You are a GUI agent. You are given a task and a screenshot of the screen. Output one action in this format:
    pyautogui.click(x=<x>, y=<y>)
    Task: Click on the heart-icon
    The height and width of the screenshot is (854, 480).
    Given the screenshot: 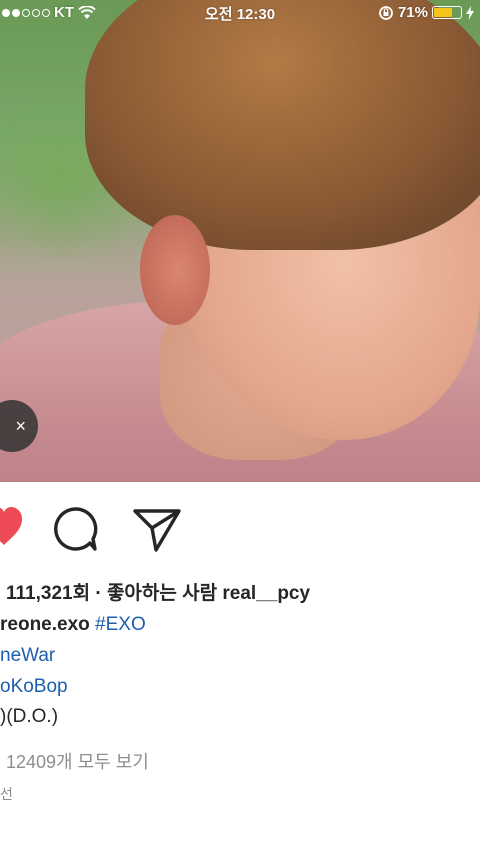 What is the action you would take?
    pyautogui.click(x=11, y=527)
    